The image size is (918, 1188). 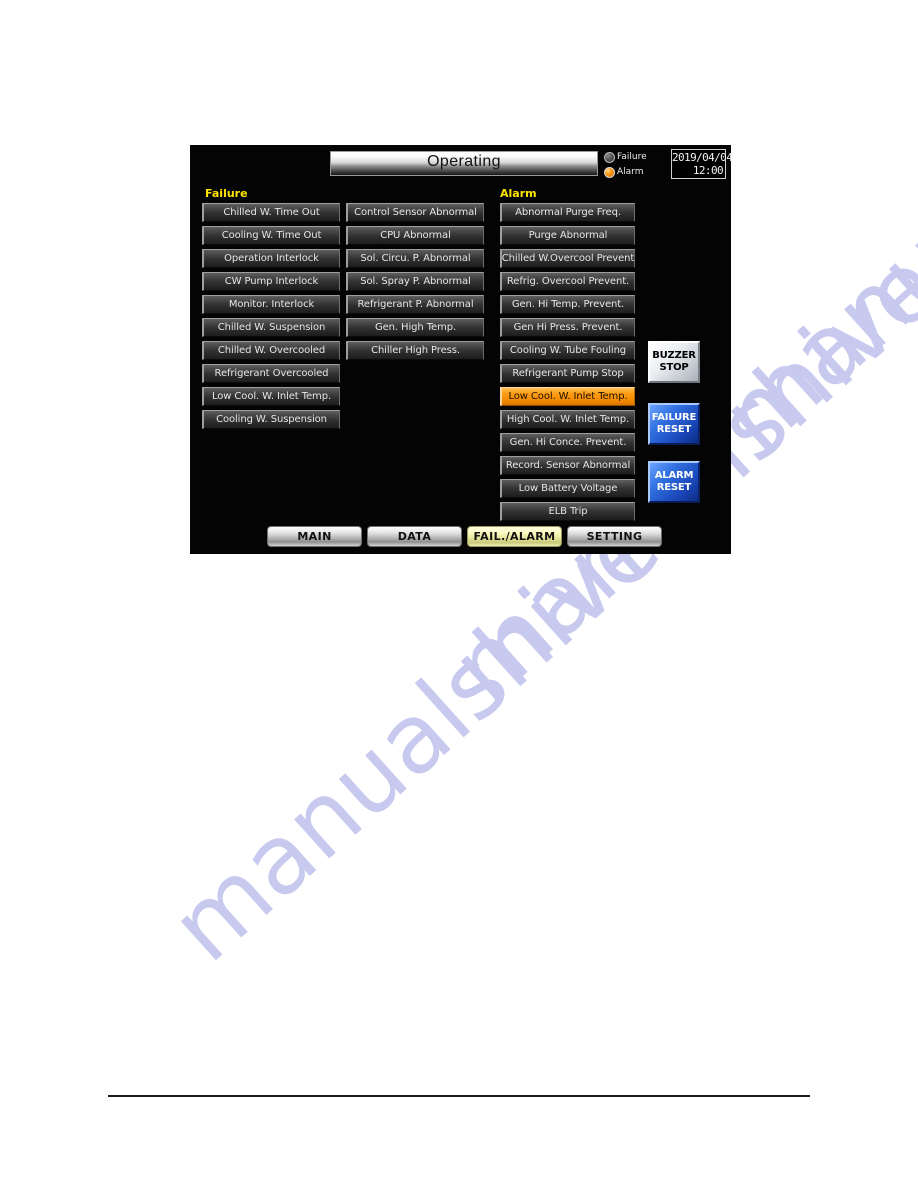 I want to click on failure-item: Monitor. Interlock, so click(x=271, y=304).